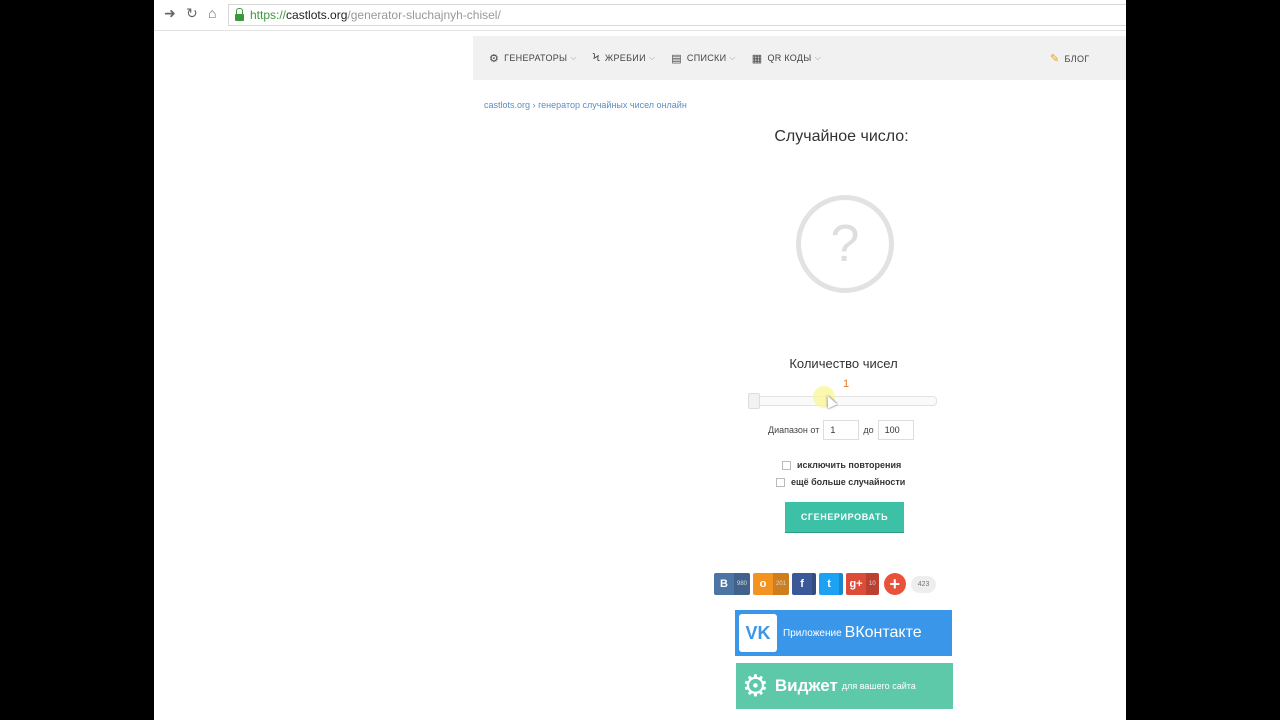 The height and width of the screenshot is (720, 1280). I want to click on qr-icon: ▦, so click(757, 58).